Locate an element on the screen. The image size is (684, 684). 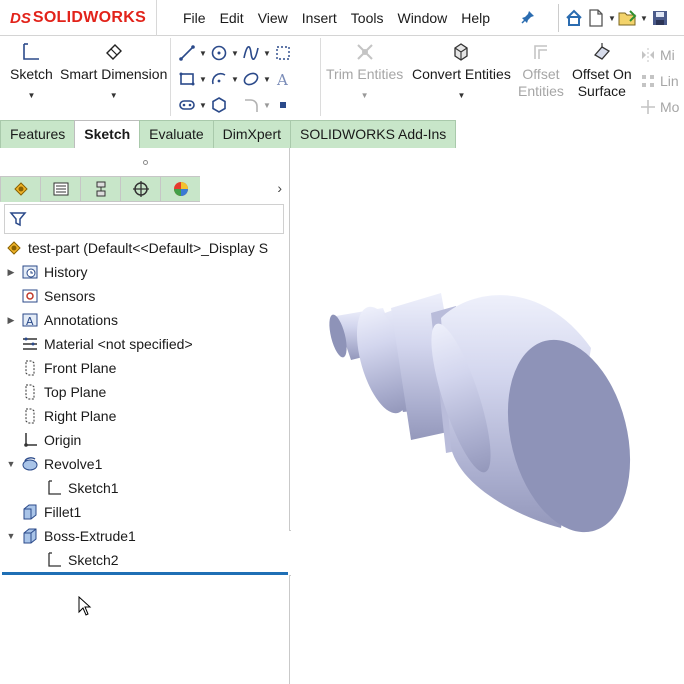
sketch-button: Sketch ▼ is located at coordinates (31, 70).